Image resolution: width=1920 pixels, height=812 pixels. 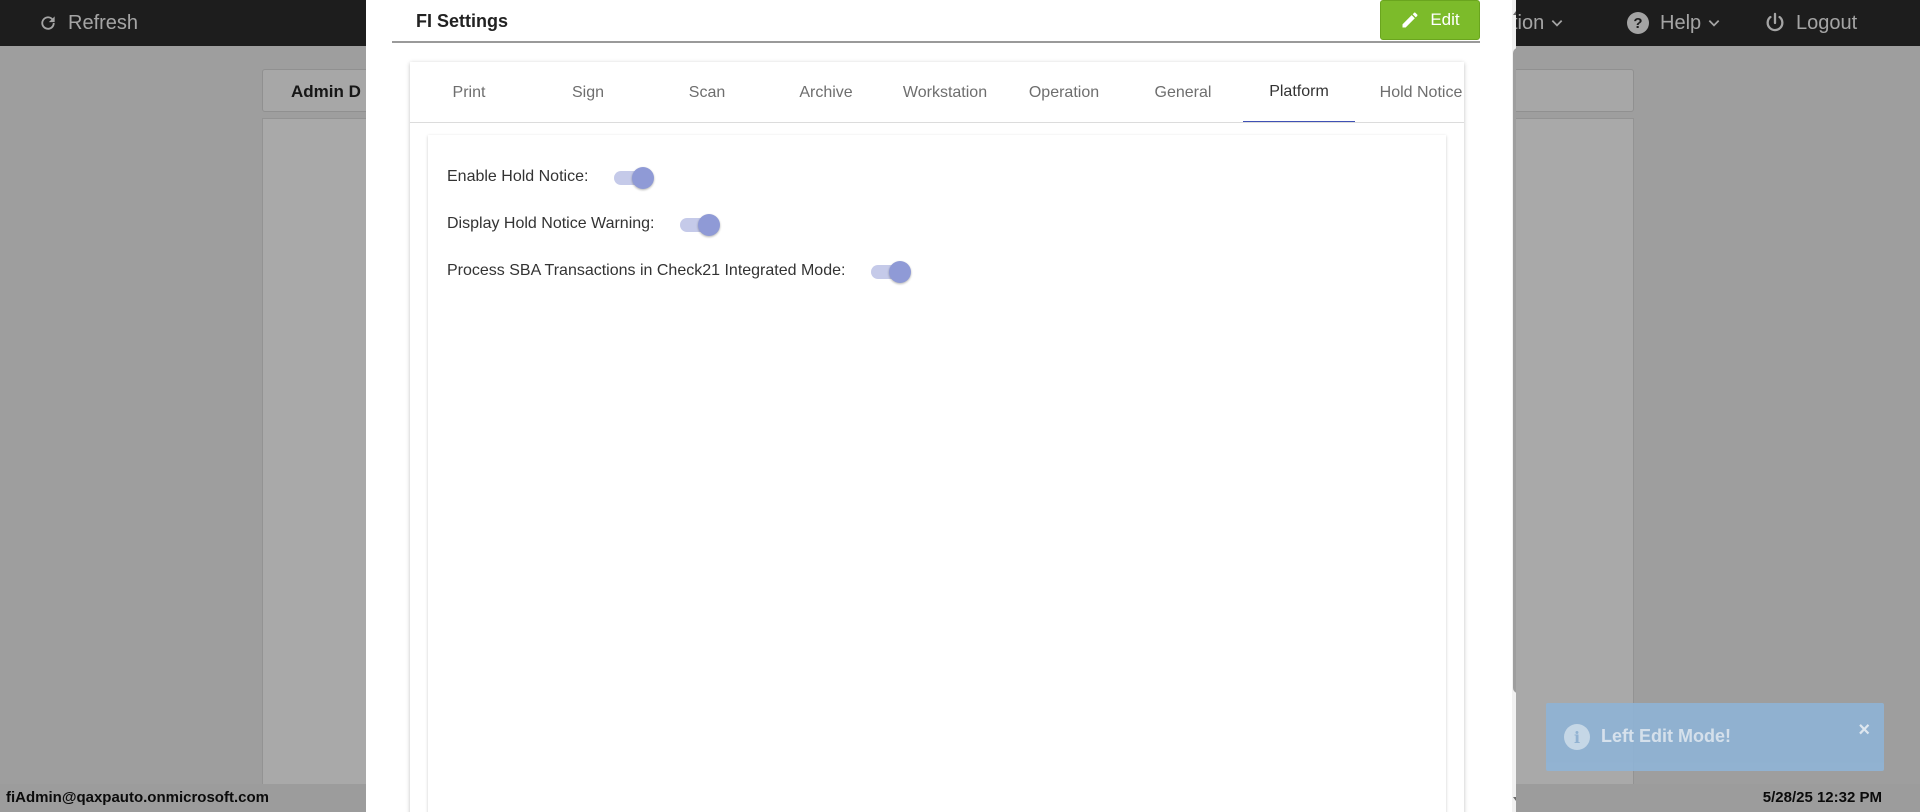 I want to click on tab-label: Sign, so click(x=588, y=92).